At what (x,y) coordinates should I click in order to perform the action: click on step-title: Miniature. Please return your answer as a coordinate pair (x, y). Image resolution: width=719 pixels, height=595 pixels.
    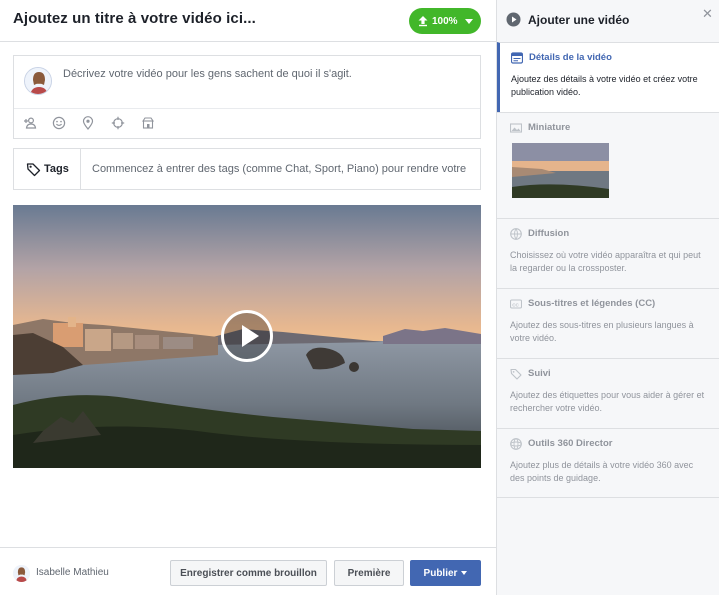
    Looking at the image, I should click on (549, 127).